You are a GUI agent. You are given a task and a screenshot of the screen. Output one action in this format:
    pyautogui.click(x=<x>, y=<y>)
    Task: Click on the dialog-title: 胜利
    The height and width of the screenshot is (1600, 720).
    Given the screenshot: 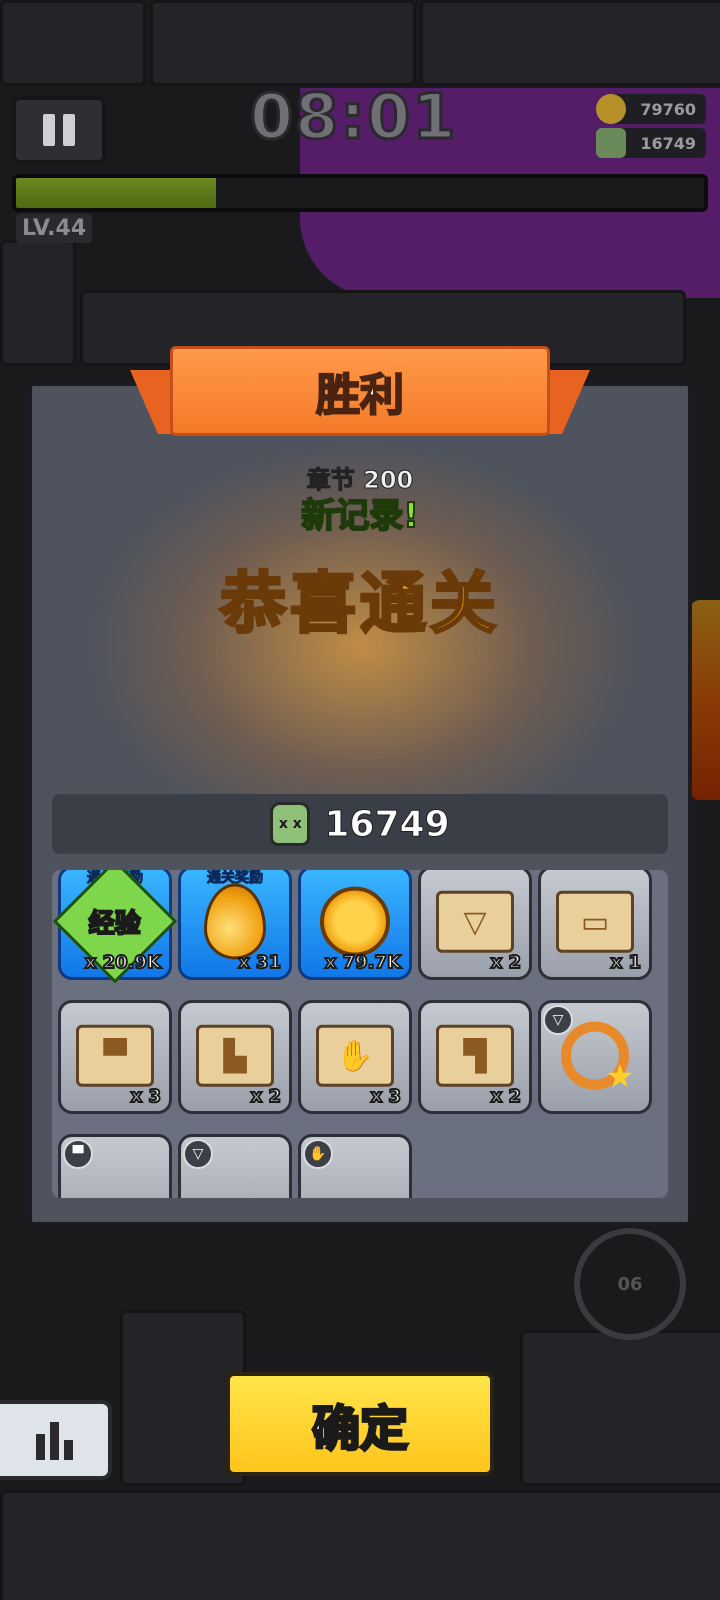 What is the action you would take?
    pyautogui.click(x=360, y=395)
    